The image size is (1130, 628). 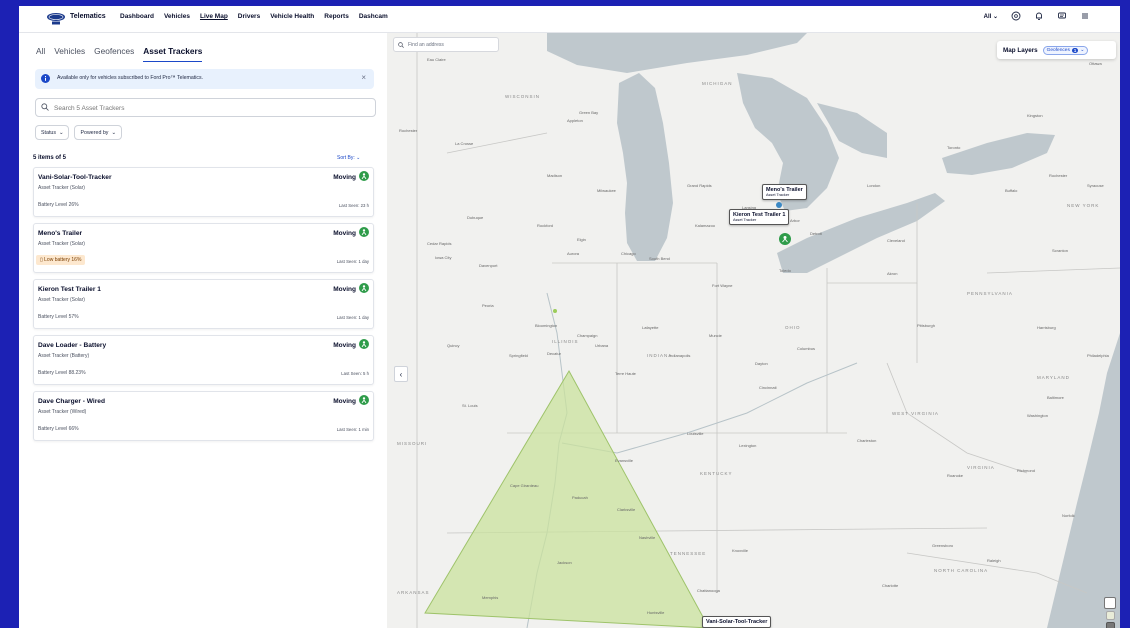 I want to click on city-label: La Crosse, so click(x=464, y=143).